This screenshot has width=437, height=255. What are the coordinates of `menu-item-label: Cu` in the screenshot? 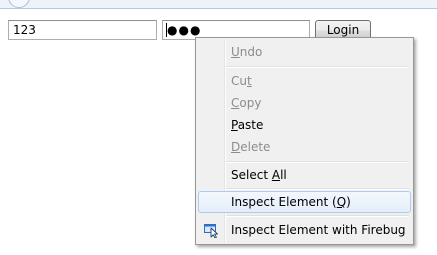 It's located at (239, 81).